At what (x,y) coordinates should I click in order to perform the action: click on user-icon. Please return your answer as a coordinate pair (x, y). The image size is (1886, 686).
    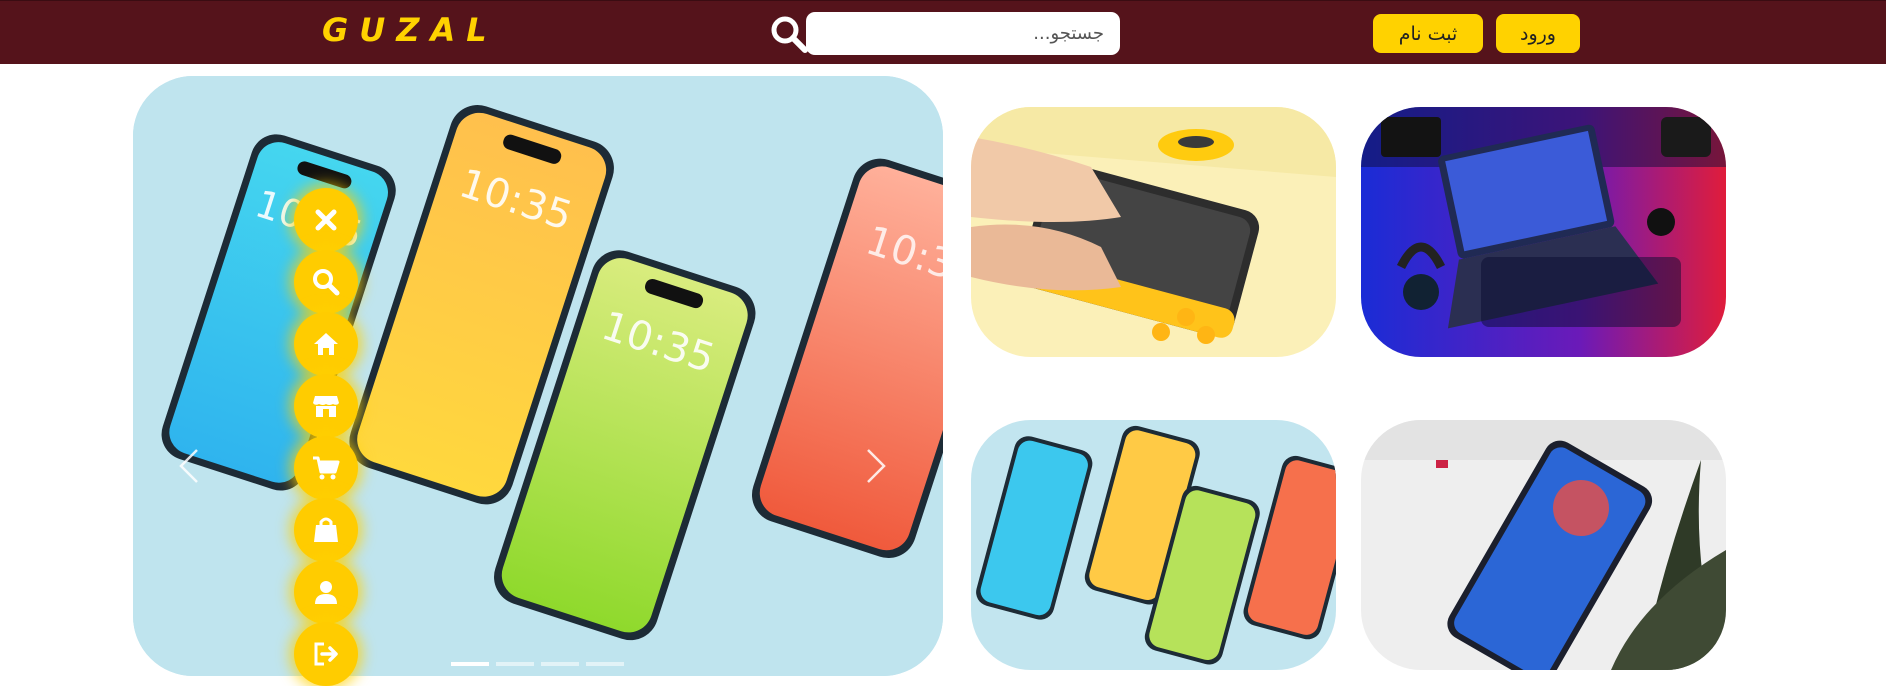
    Looking at the image, I should click on (326, 592).